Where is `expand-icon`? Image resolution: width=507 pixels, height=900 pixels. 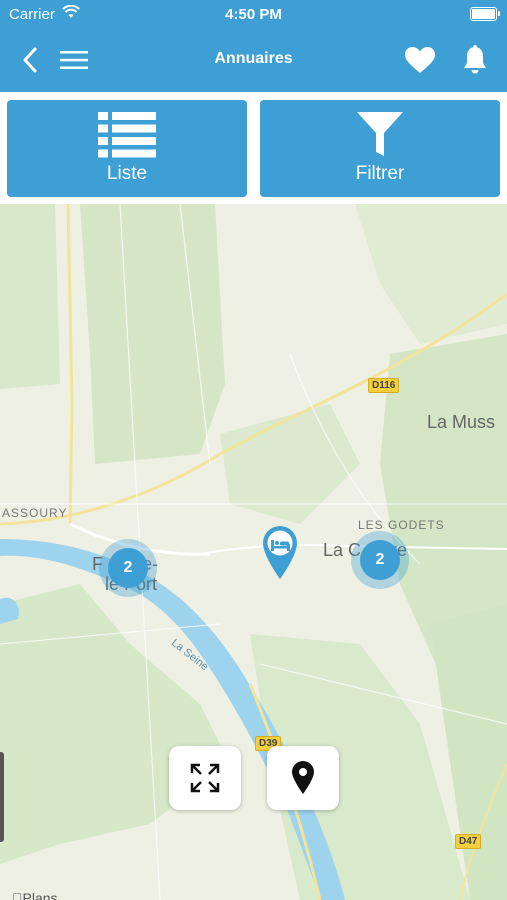
expand-icon is located at coordinates (205, 778).